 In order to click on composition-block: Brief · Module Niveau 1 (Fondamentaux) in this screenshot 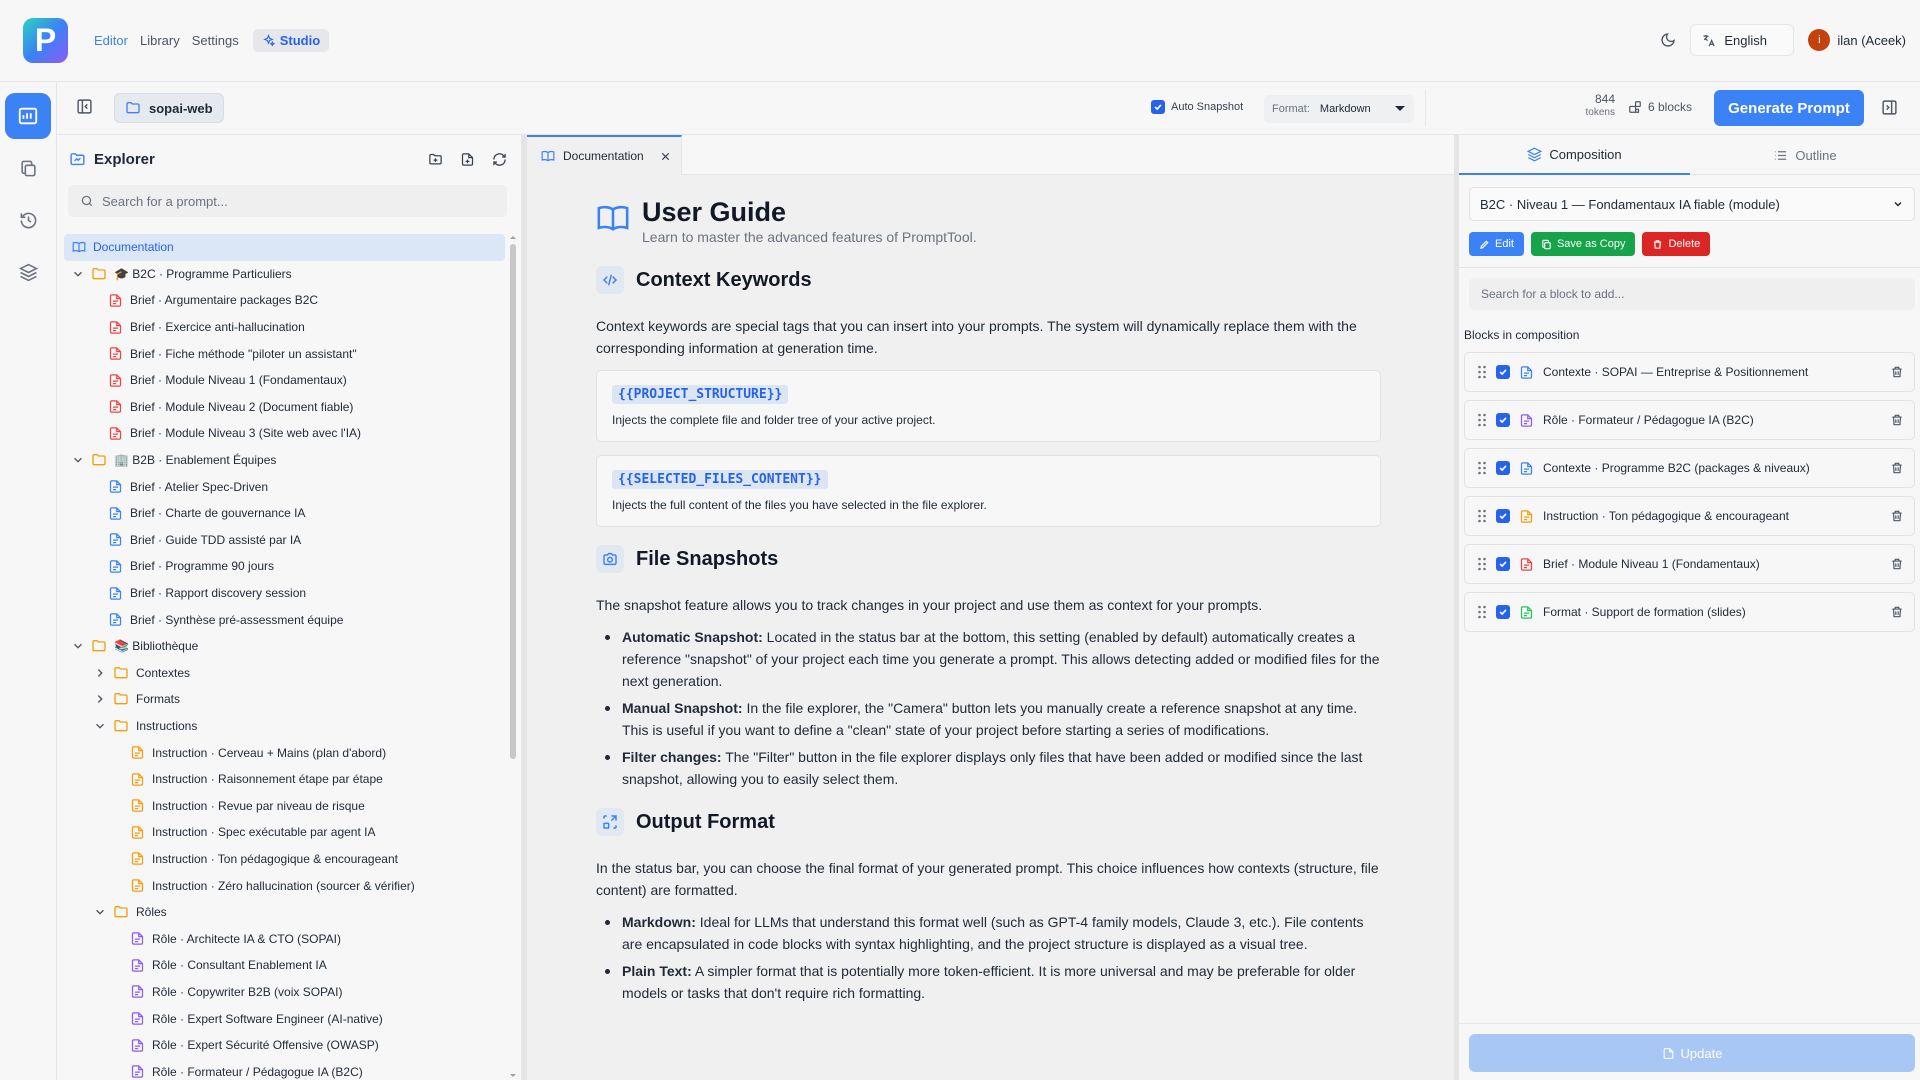, I will do `click(1689, 564)`.